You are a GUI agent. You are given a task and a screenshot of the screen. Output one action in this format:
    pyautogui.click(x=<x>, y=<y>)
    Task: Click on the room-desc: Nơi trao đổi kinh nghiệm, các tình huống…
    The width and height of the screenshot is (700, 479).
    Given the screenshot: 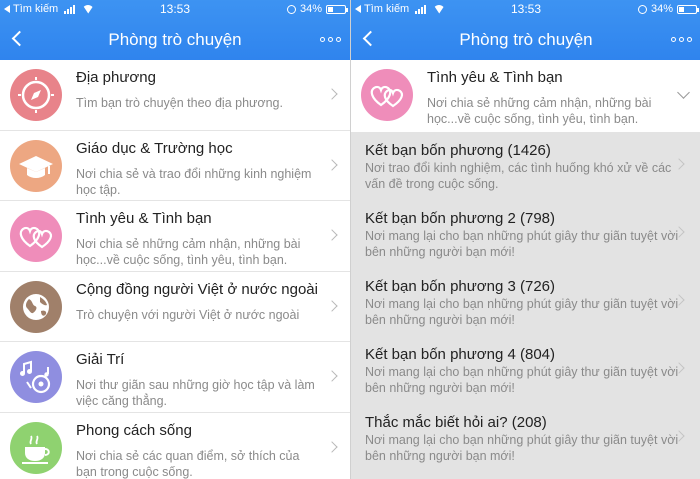 What is the action you would take?
    pyautogui.click(x=518, y=176)
    